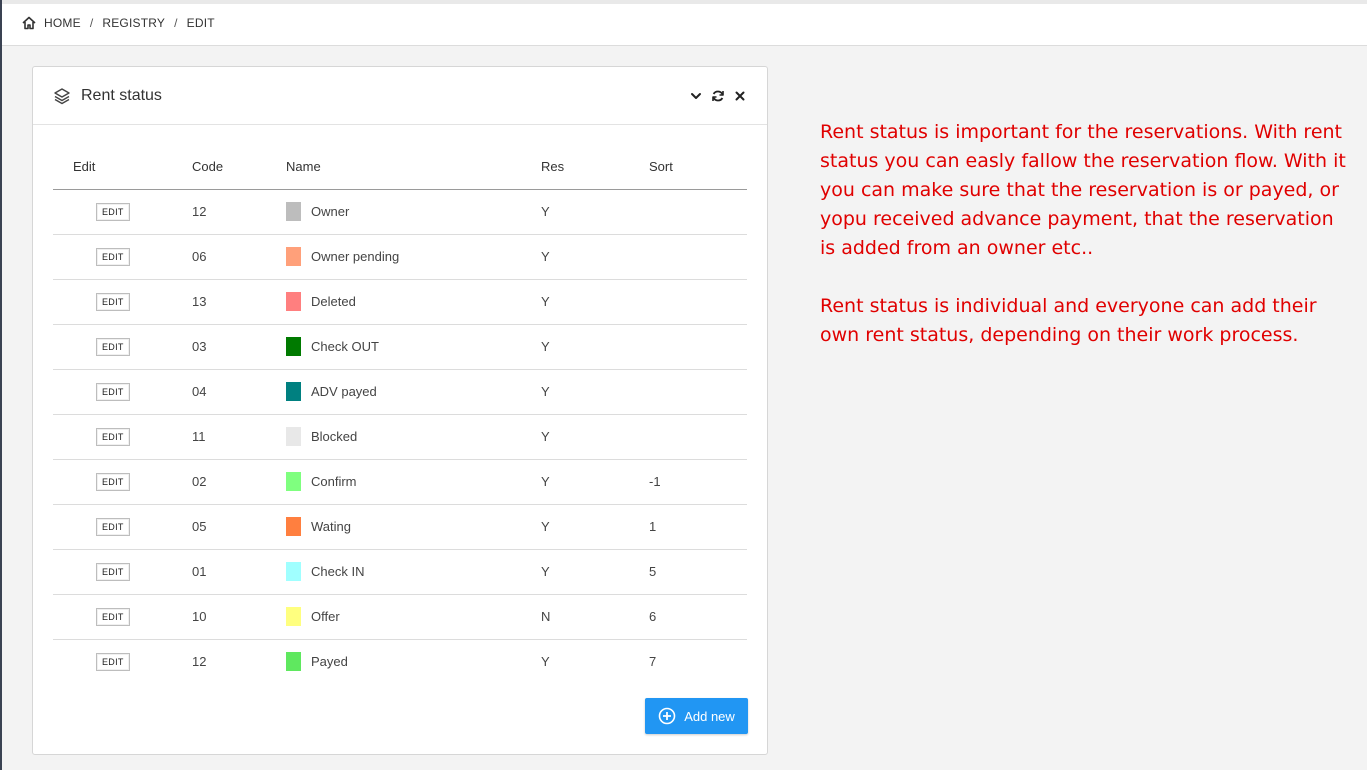 The image size is (1367, 770). Describe the element at coordinates (200, 23) in the screenshot. I see `breadcrumb-edit: EDIT` at that location.